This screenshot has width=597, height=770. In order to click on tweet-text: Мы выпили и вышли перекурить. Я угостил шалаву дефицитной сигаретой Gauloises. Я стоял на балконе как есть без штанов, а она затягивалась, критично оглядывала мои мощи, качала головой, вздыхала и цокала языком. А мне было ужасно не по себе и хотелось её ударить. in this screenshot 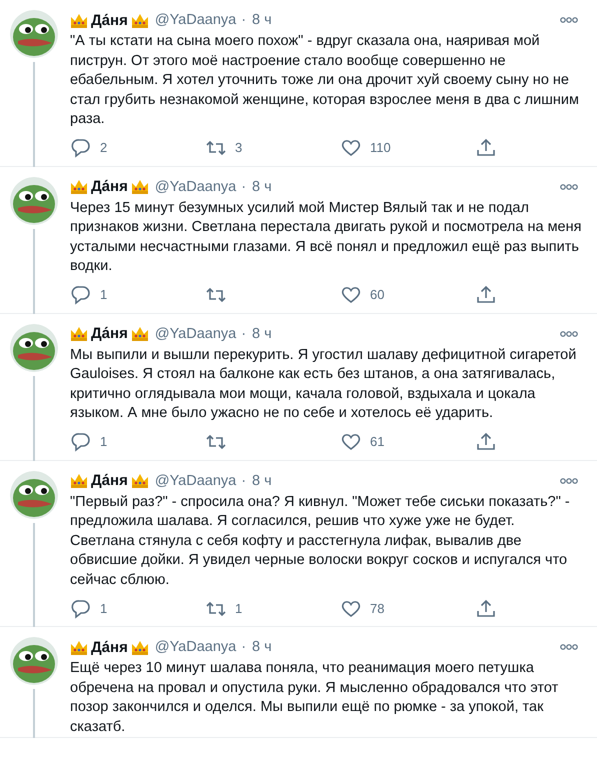, I will do `click(324, 384)`.